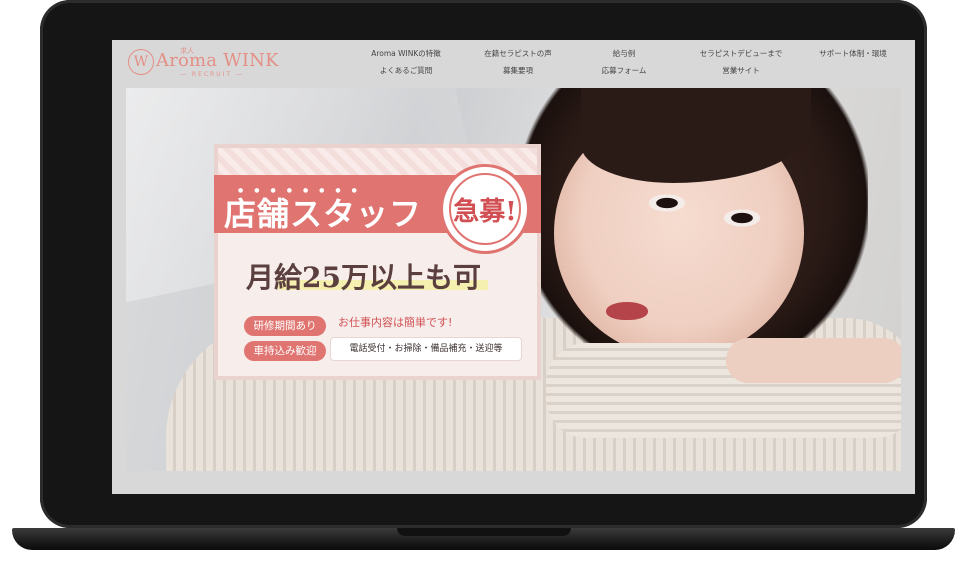 This screenshot has height=568, width=967. I want to click on nav-features: Aroma WINKの特徴, so click(406, 53).